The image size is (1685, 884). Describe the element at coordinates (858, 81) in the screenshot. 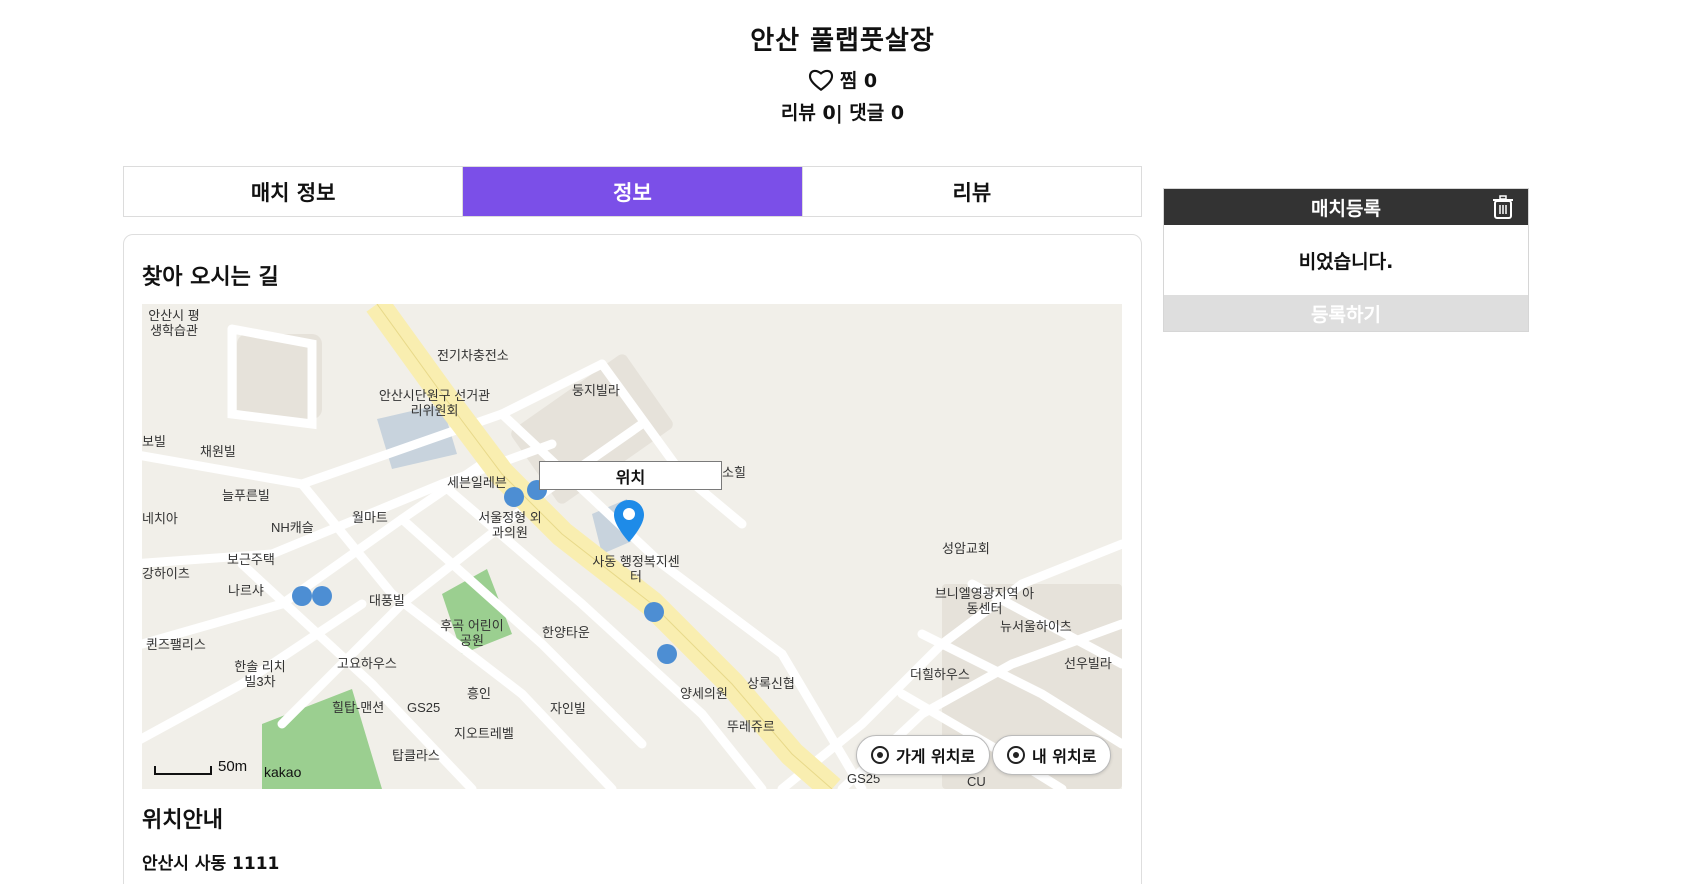

I see `like-count: 찜 0` at that location.